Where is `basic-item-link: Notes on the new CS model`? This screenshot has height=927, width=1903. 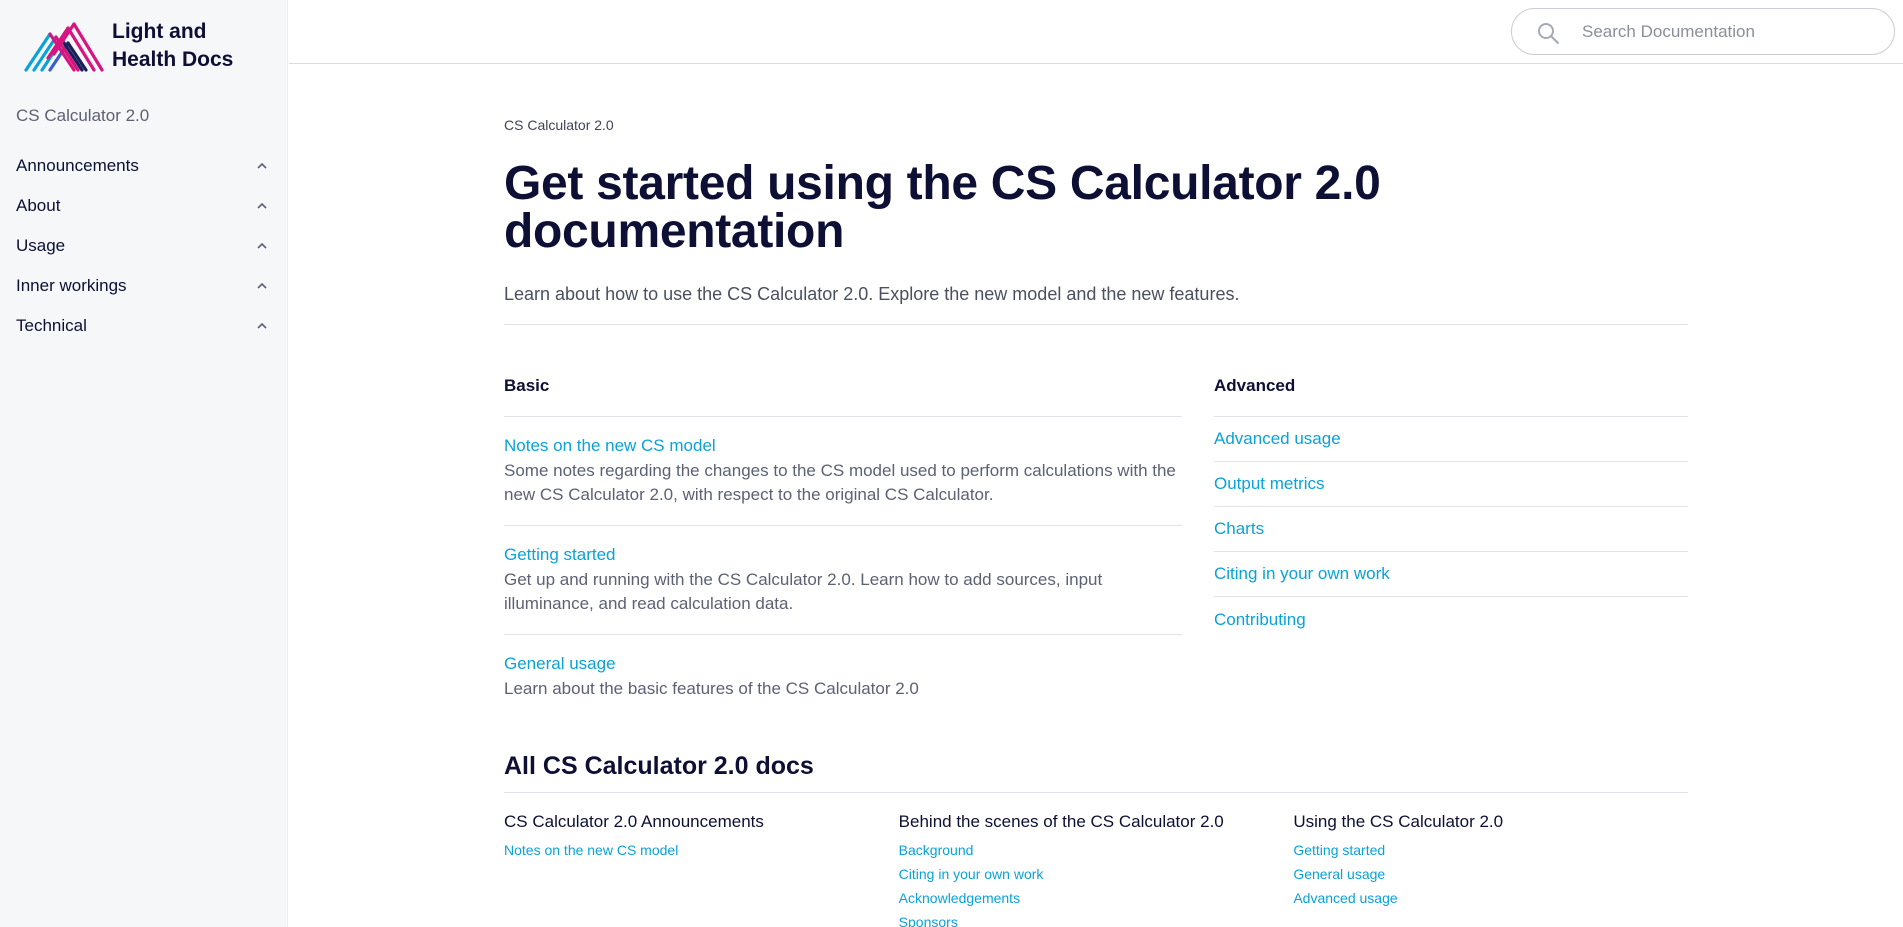
basic-item-link: Notes on the new CS model is located at coordinates (843, 446).